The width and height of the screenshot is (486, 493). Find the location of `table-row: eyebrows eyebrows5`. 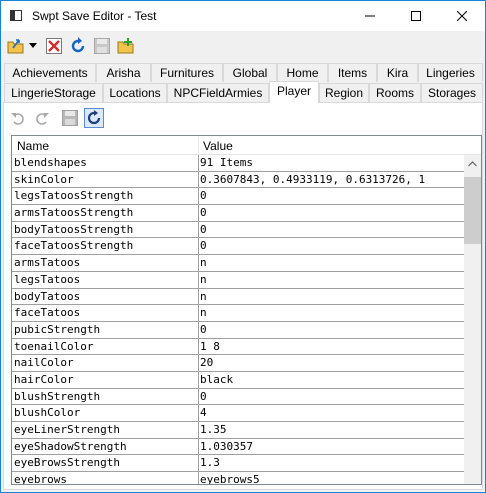

table-row: eyebrows eyebrows5 is located at coordinates (238, 478).